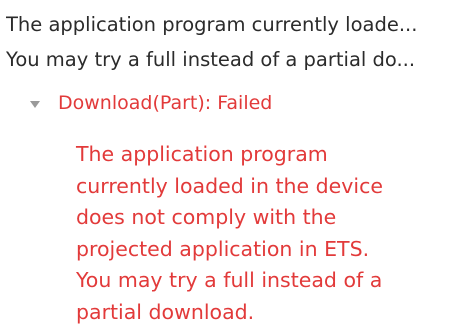 This screenshot has height=330, width=474. What do you see at coordinates (223, 248) in the screenshot?
I see `detail-line: projected application in ETS.` at bounding box center [223, 248].